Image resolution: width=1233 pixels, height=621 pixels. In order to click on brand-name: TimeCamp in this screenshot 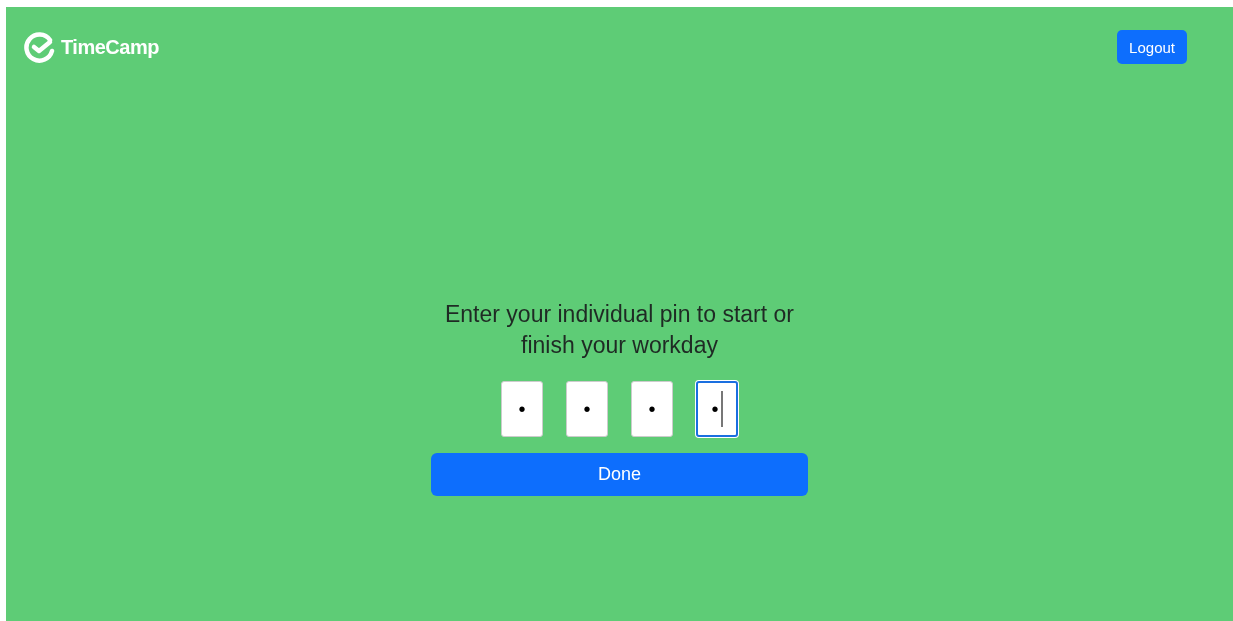, I will do `click(110, 47)`.